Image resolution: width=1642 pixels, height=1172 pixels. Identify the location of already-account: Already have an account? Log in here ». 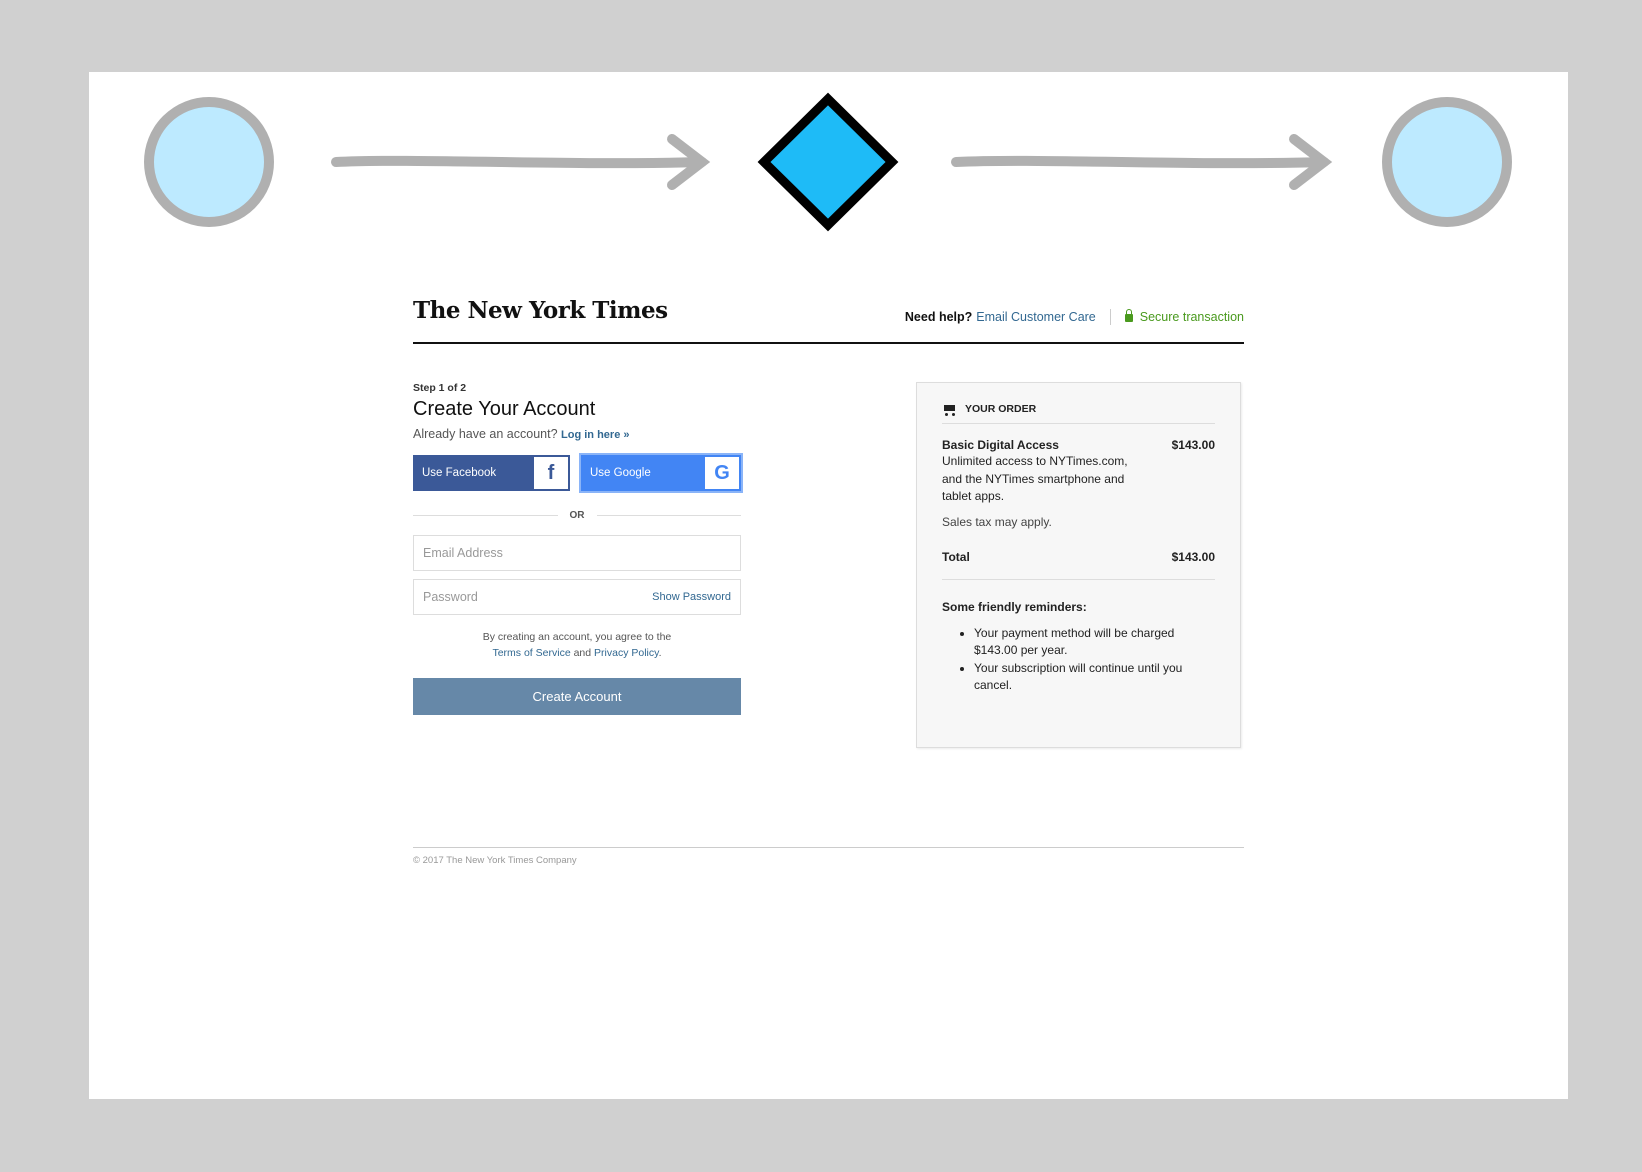
(577, 434).